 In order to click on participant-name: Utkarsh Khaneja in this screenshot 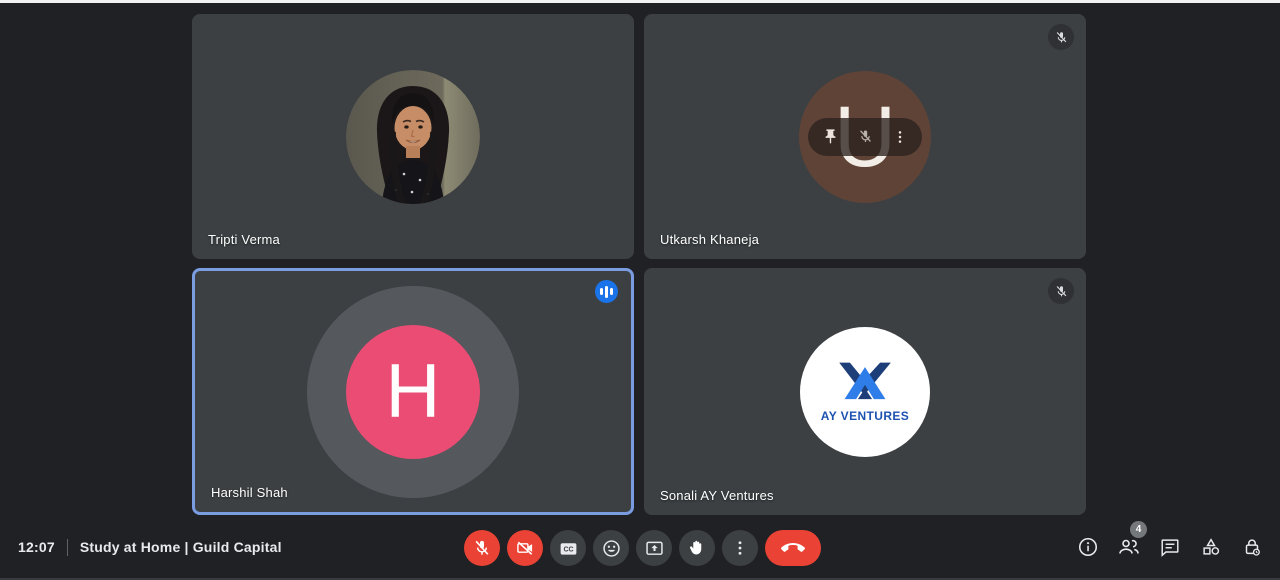, I will do `click(710, 239)`.